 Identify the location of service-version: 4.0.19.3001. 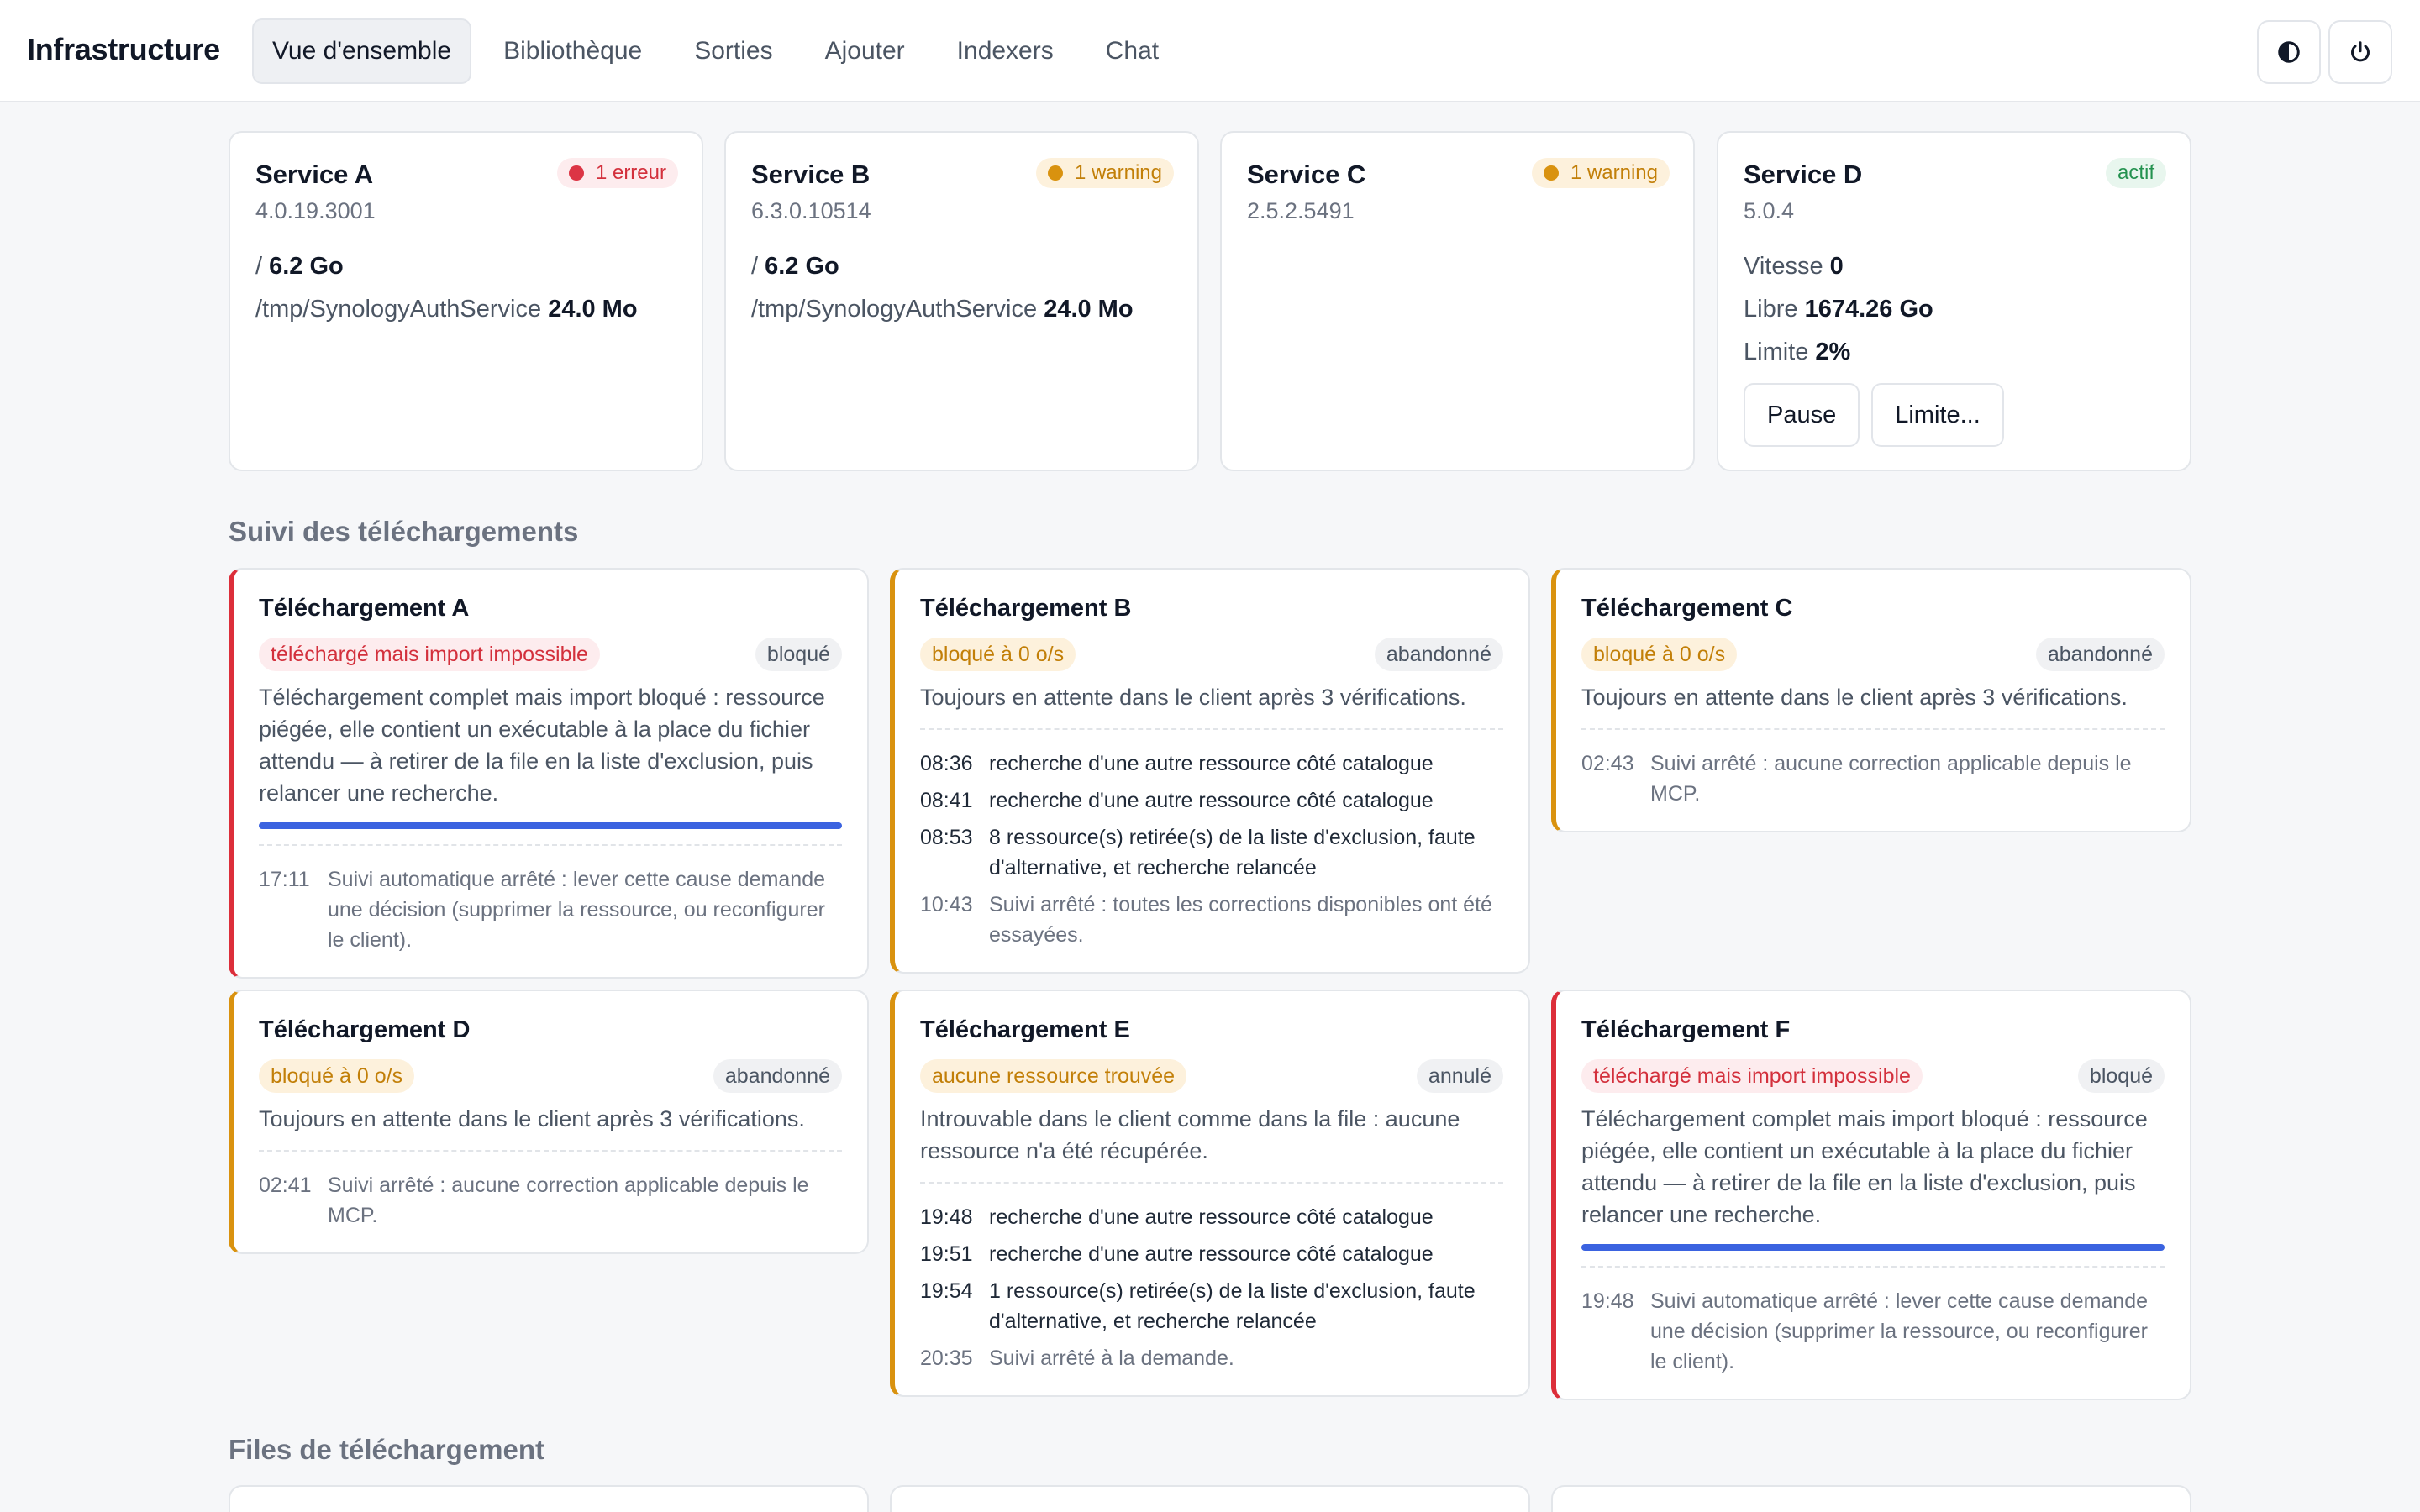
(315, 210).